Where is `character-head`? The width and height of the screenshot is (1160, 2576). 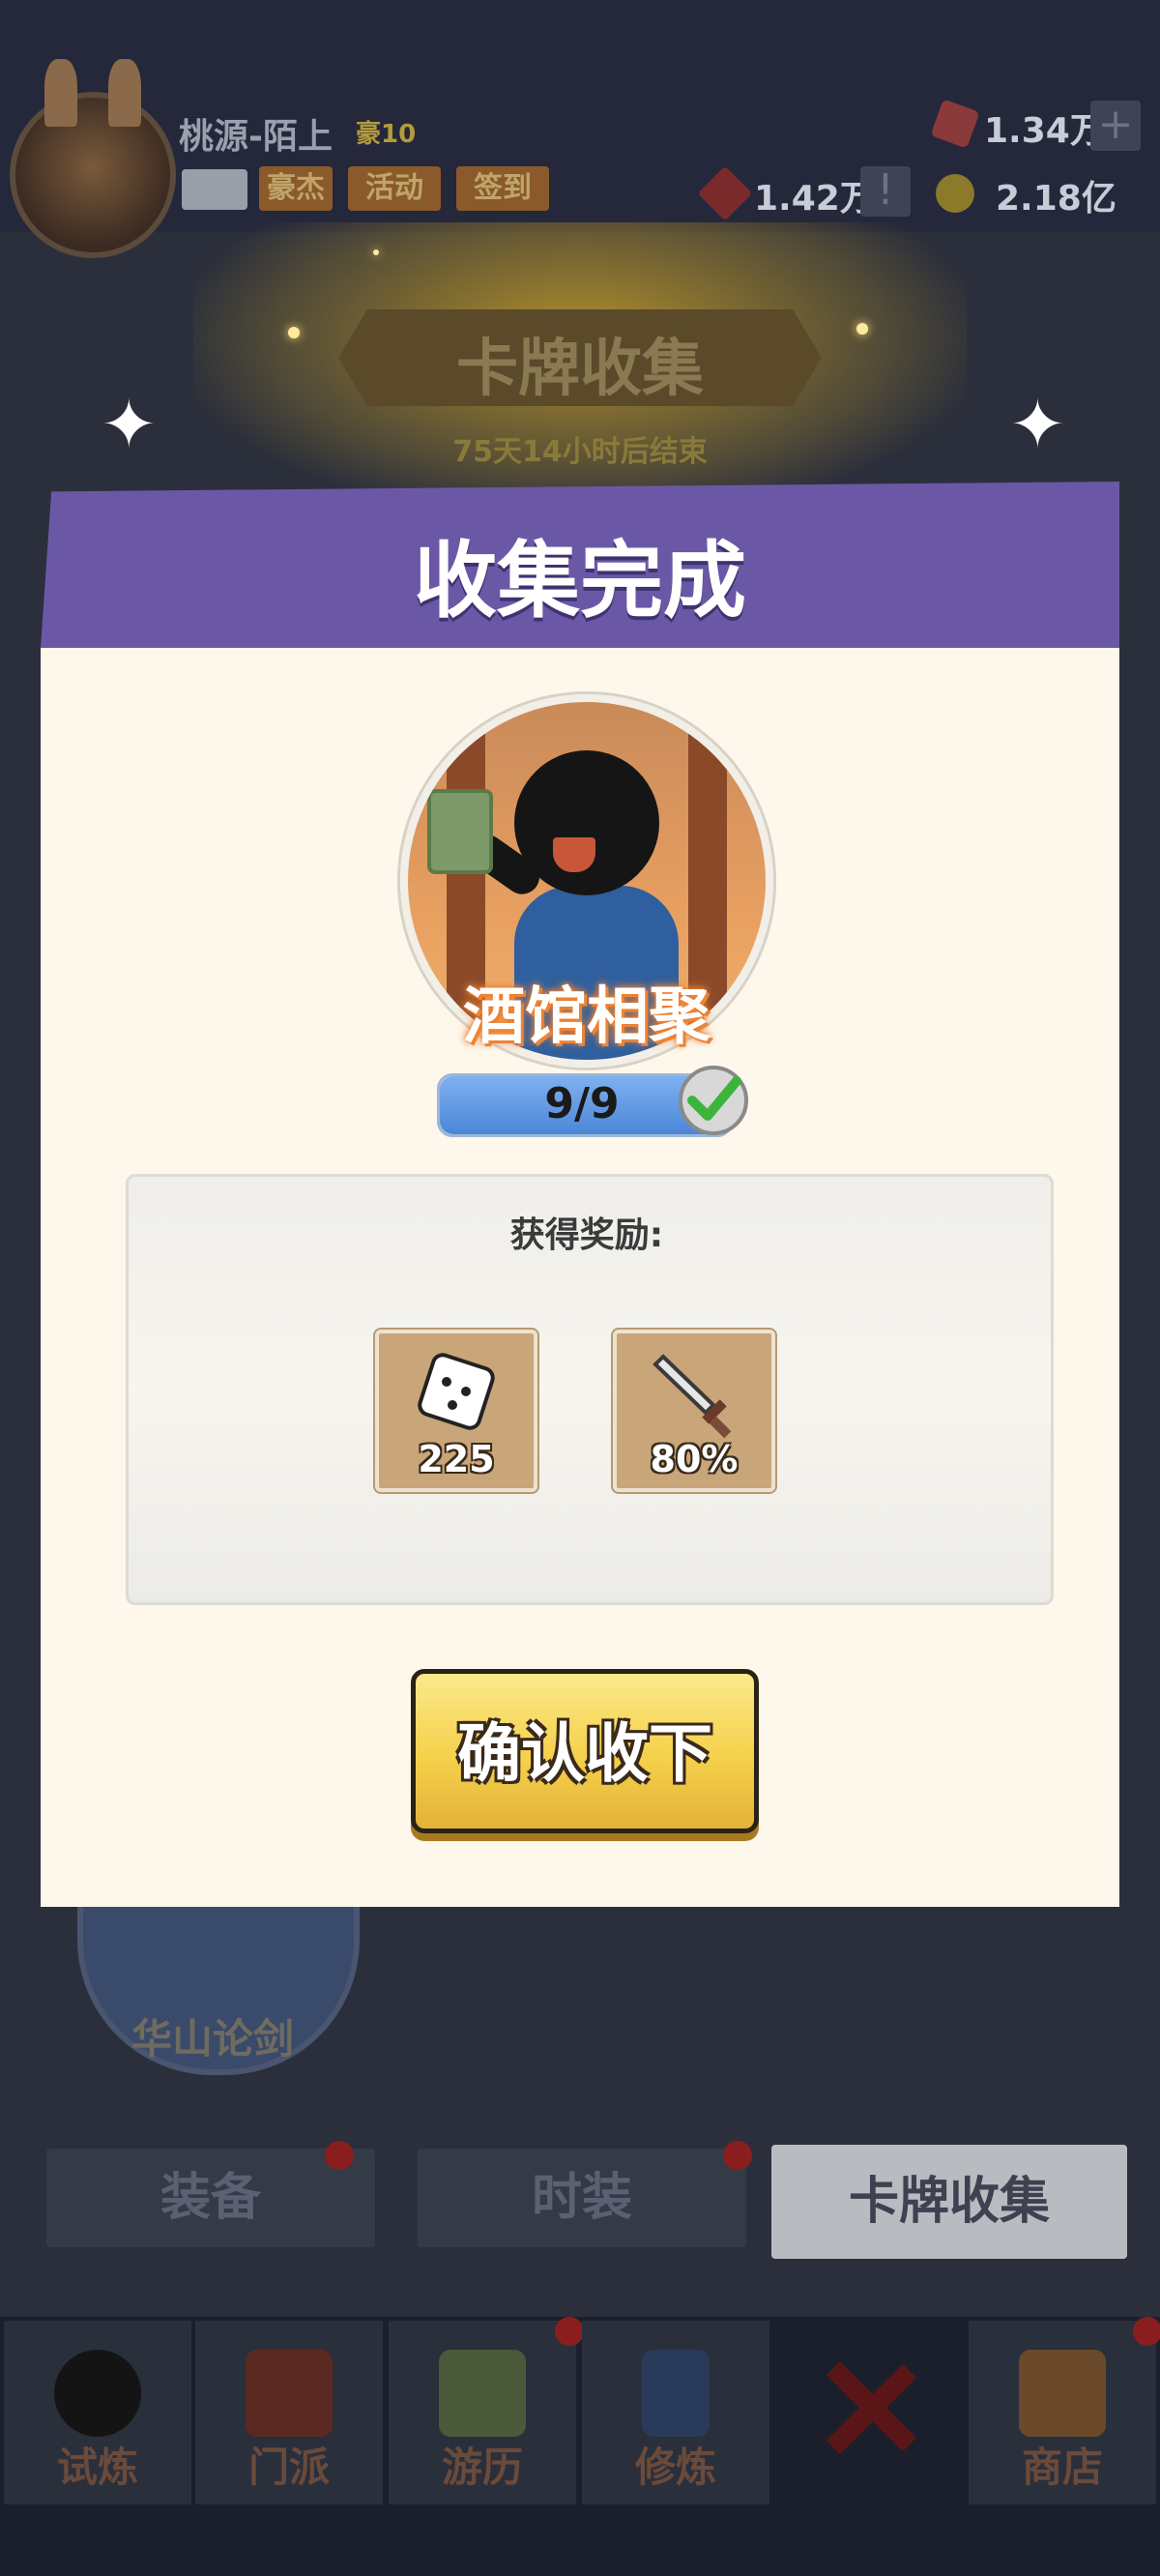
character-head is located at coordinates (586, 822).